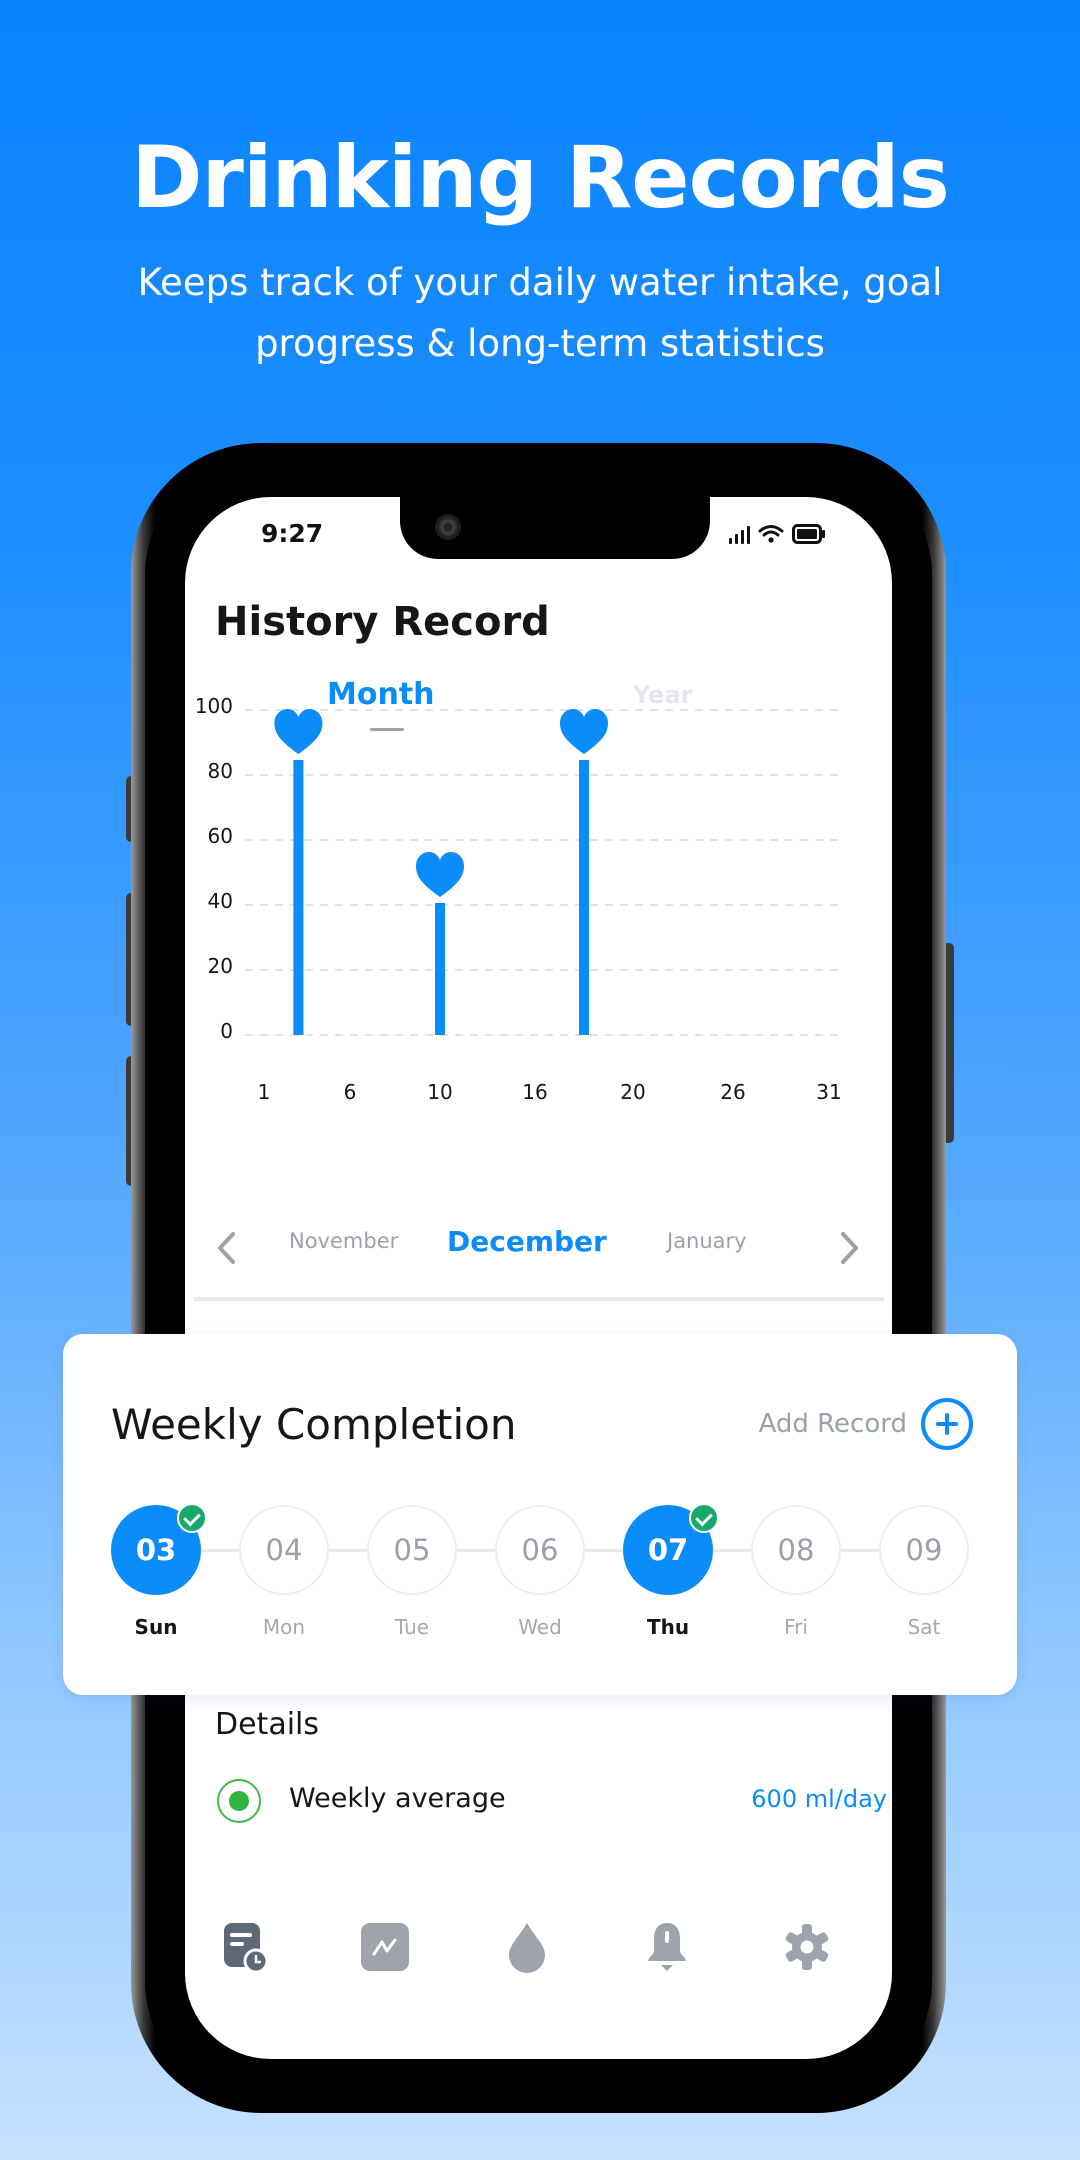  Describe the element at coordinates (796, 1627) in the screenshot. I see `day-name: Fri` at that location.